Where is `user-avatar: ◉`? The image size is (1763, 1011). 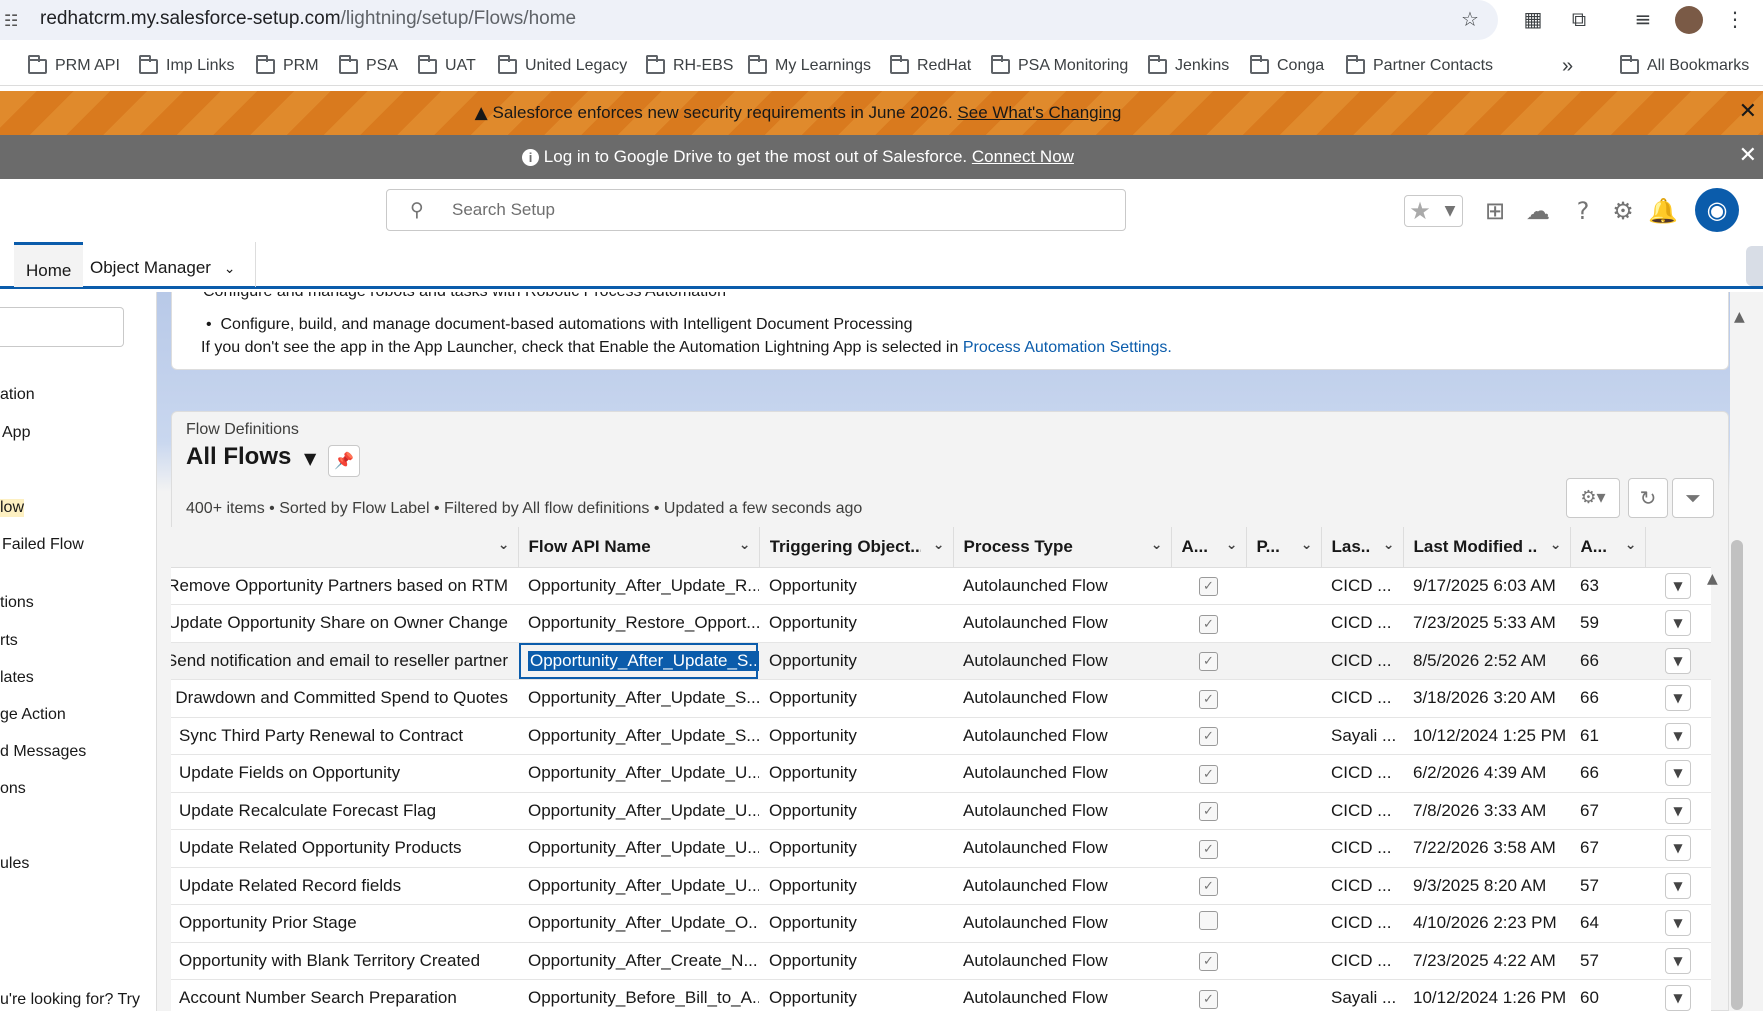
user-avatar: ◉ is located at coordinates (1717, 210).